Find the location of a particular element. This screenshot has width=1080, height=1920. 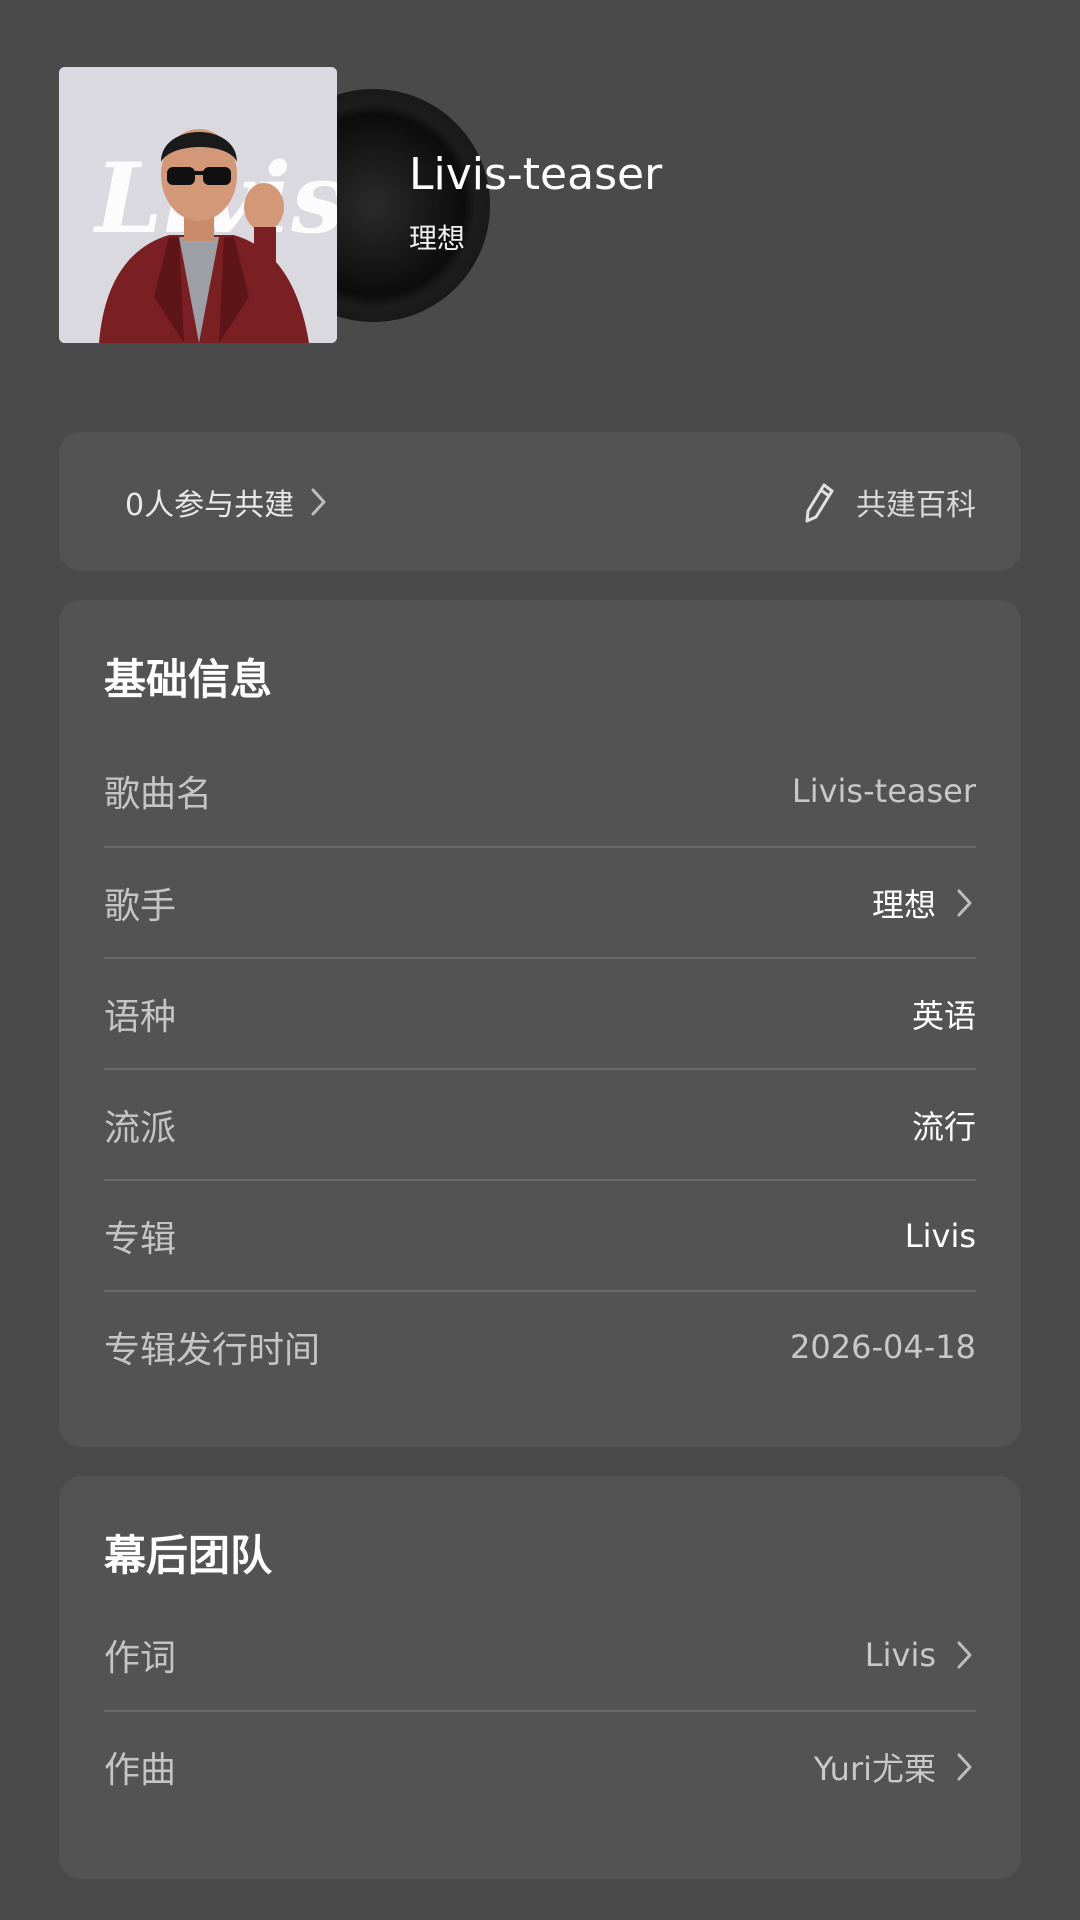

edit-encyclopedia-button: 共建百科 is located at coordinates (889, 501).